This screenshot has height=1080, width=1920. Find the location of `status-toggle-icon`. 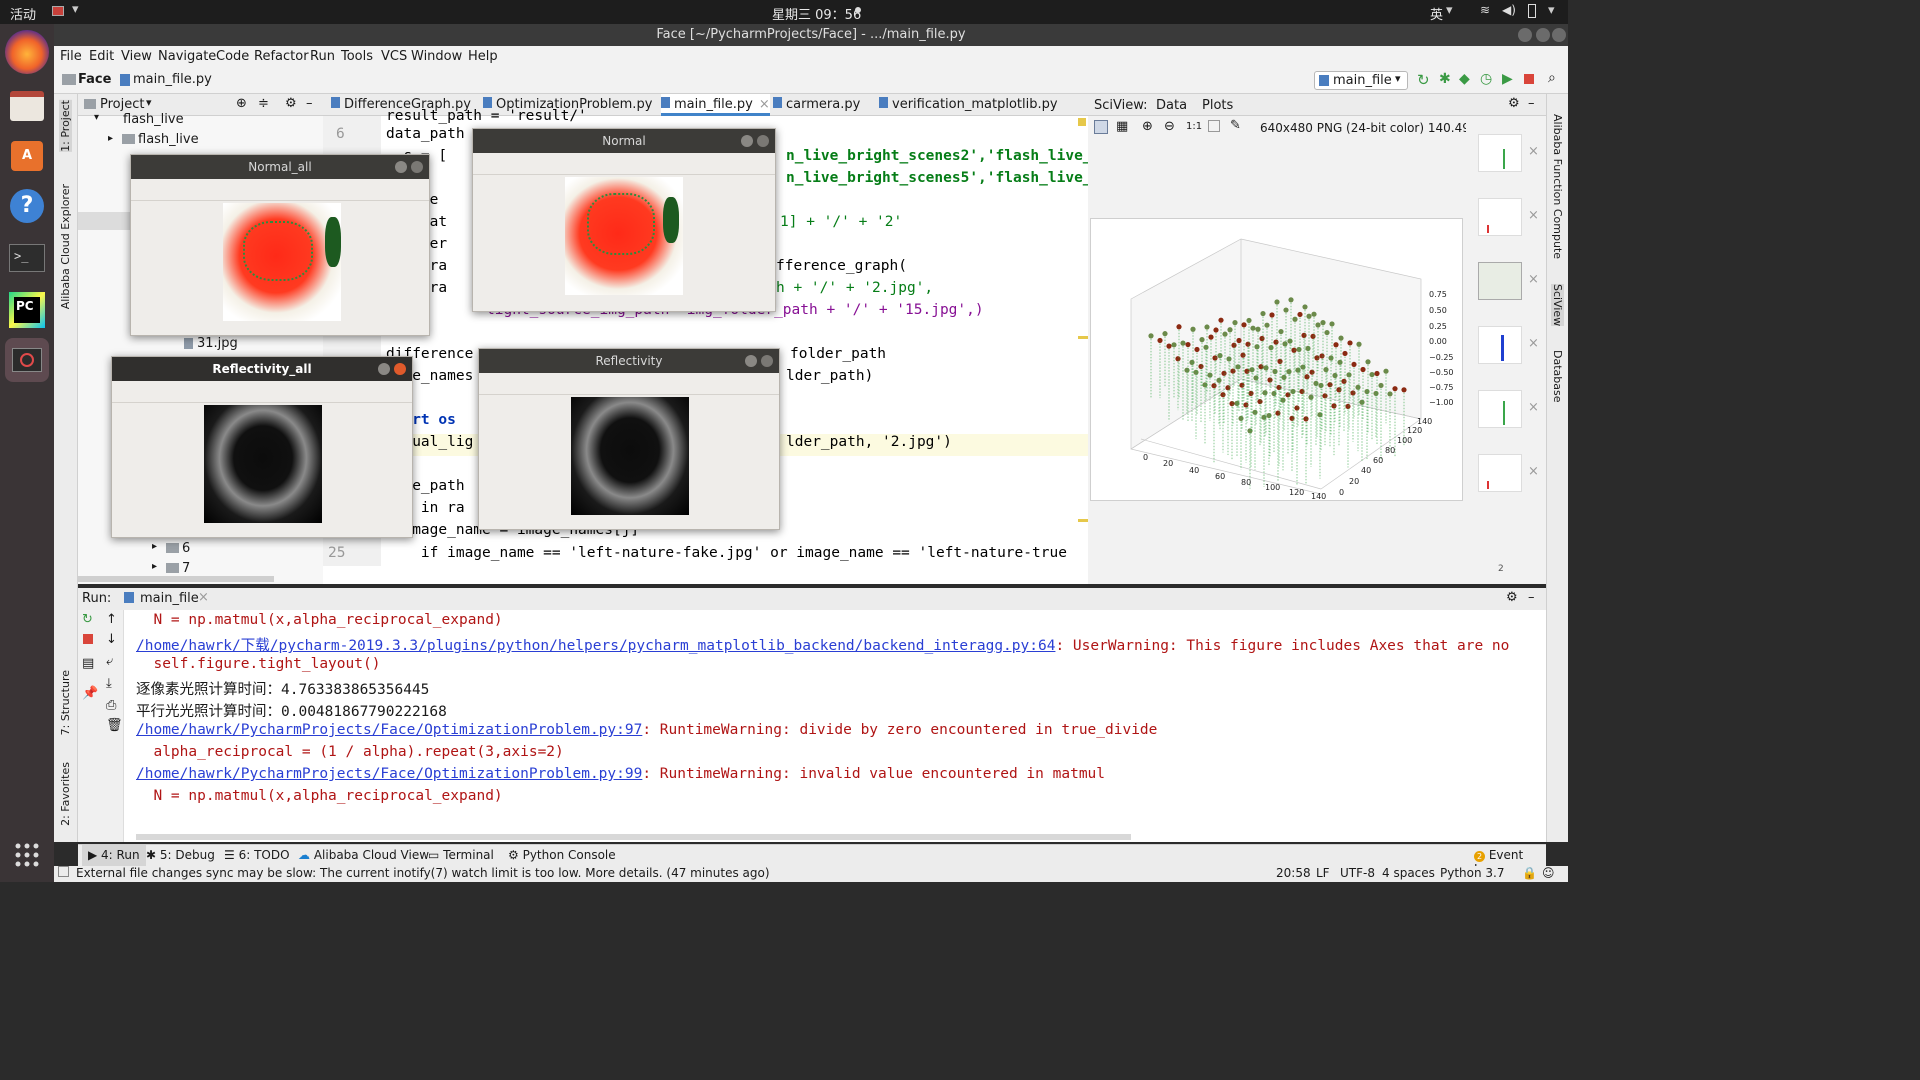

status-toggle-icon is located at coordinates (63, 871).